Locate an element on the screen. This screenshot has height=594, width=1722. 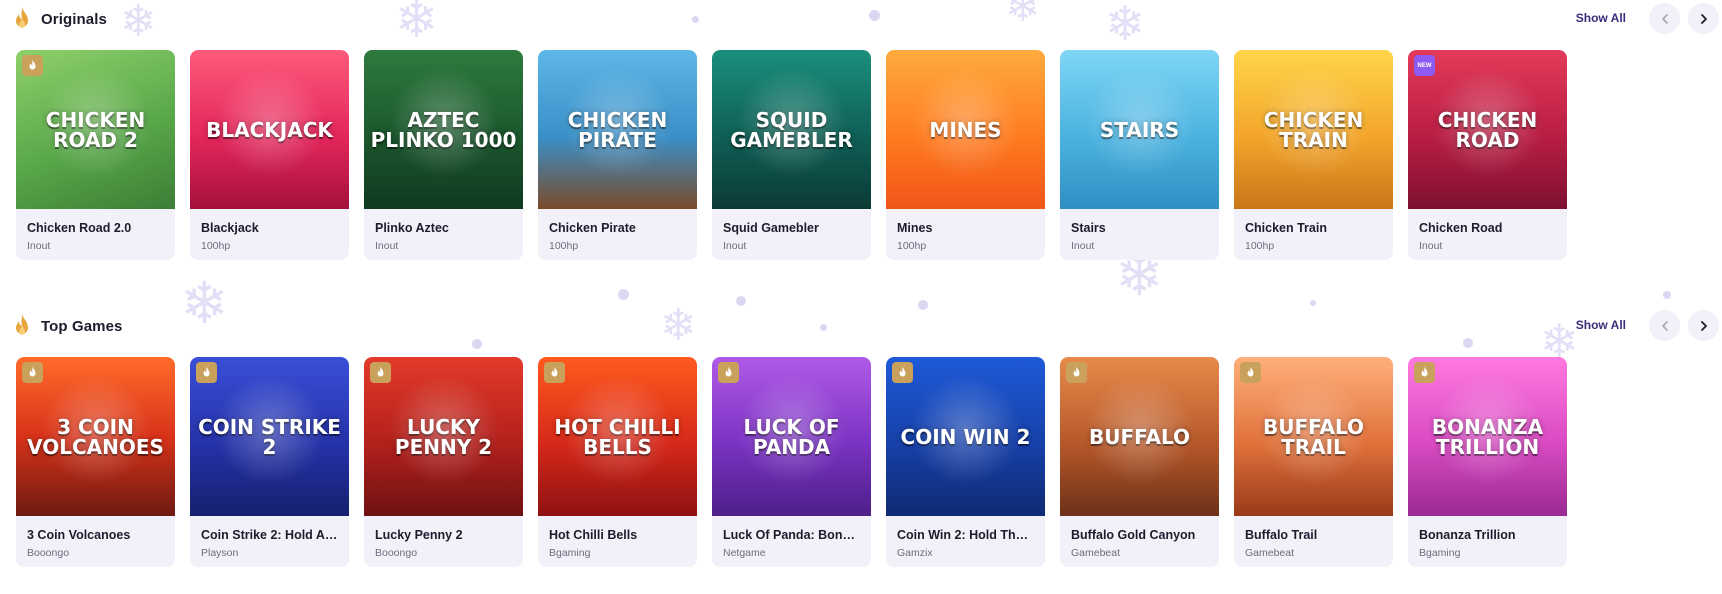
game-thumbnail: LUCKY PENNY 2 is located at coordinates (443, 436).